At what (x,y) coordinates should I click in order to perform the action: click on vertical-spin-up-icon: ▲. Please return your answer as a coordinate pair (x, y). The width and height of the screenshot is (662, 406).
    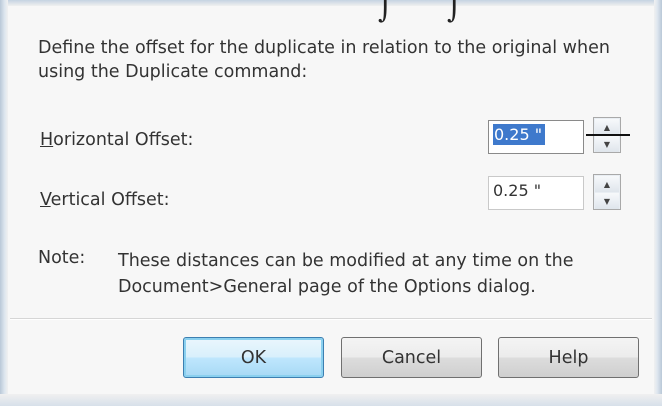
    Looking at the image, I should click on (607, 184).